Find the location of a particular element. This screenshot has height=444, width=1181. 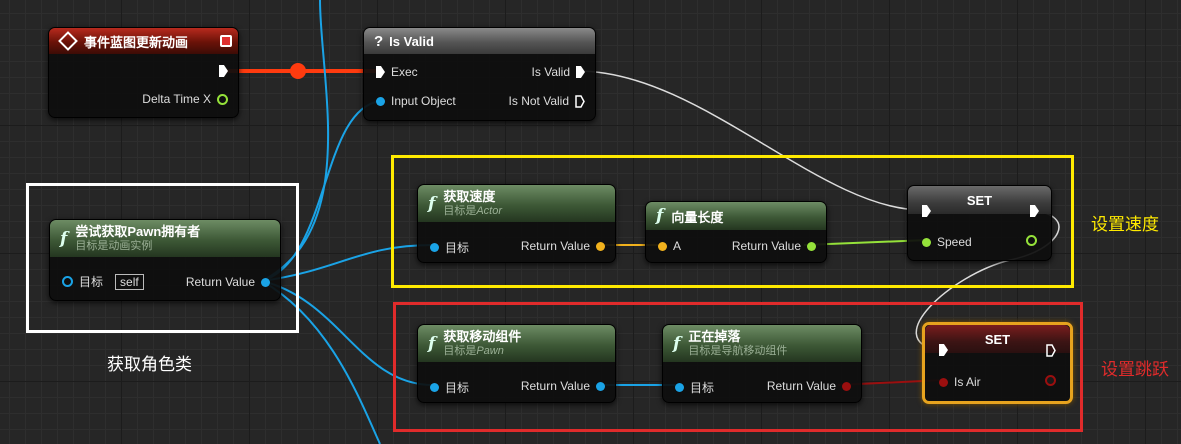

comment-box-get-character is located at coordinates (162, 258).